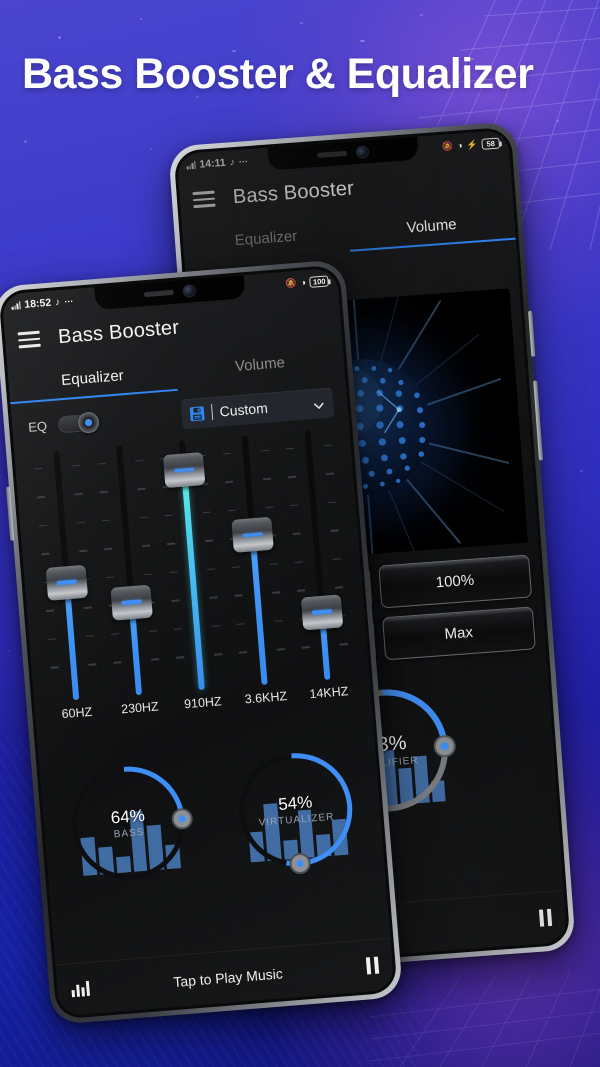 The width and height of the screenshot is (600, 1067). I want to click on virtualizer-percent: 54%, so click(295, 803).